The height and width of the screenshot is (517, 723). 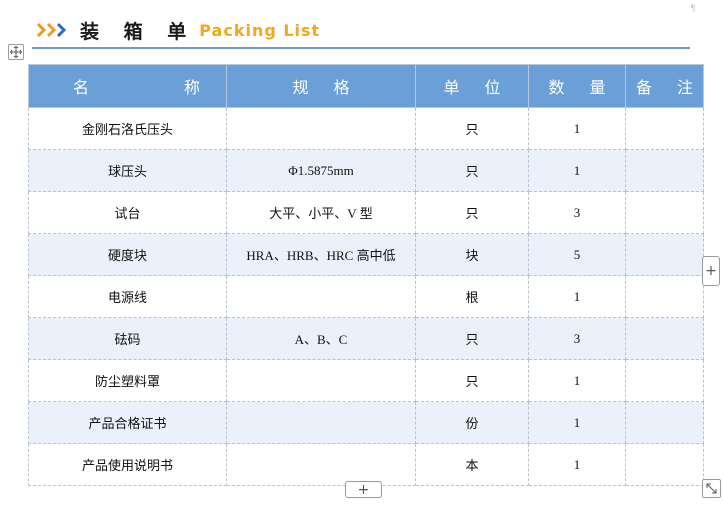 I want to click on cell-name: 金刚石洛氏压头, so click(x=127, y=128).